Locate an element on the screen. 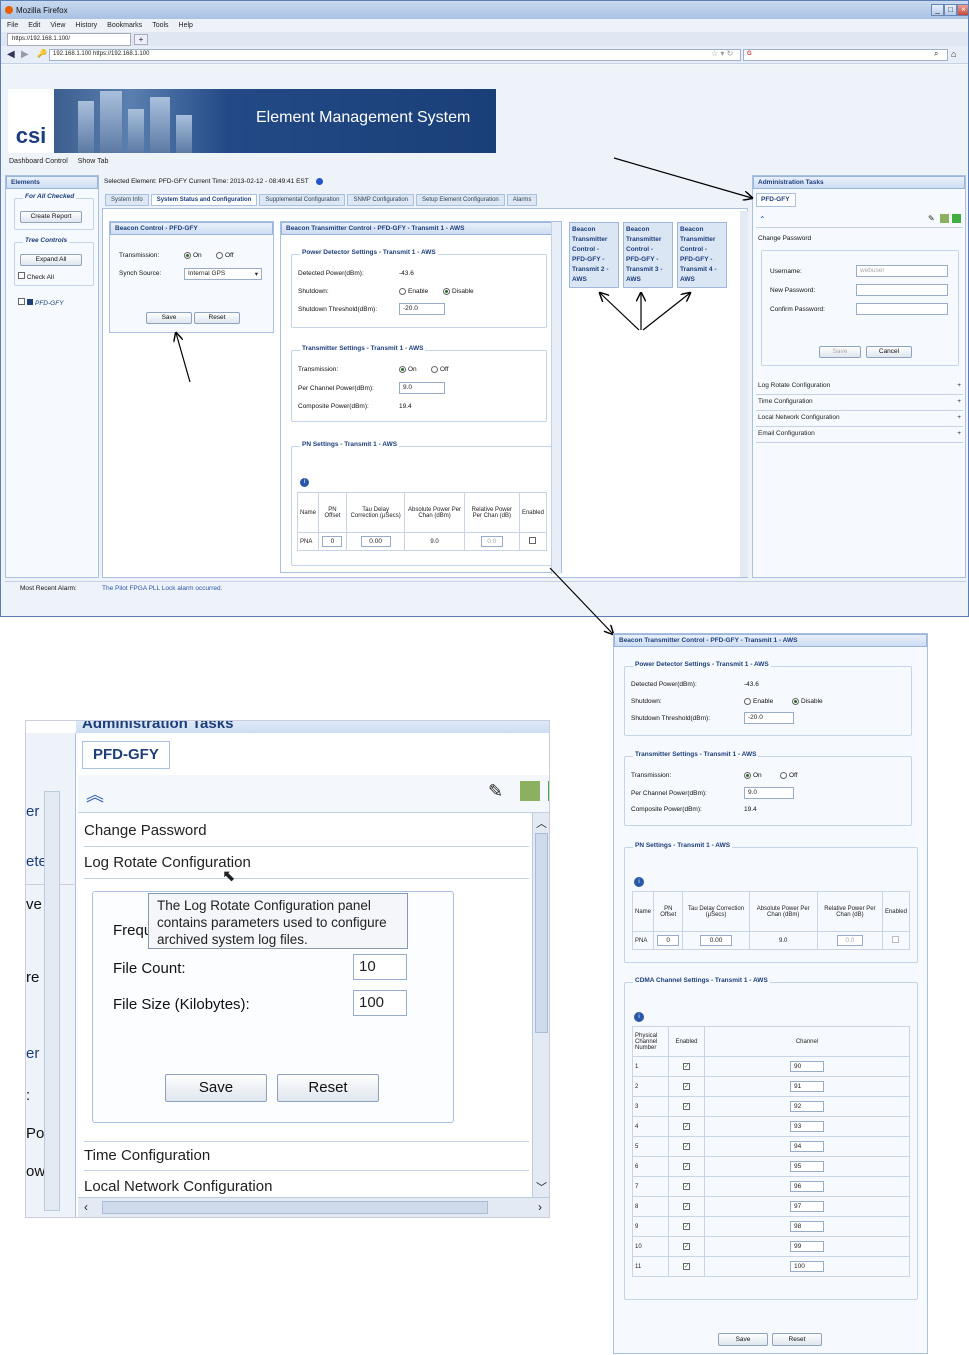  tab-snmp: SNMP Configuration is located at coordinates (381, 200).